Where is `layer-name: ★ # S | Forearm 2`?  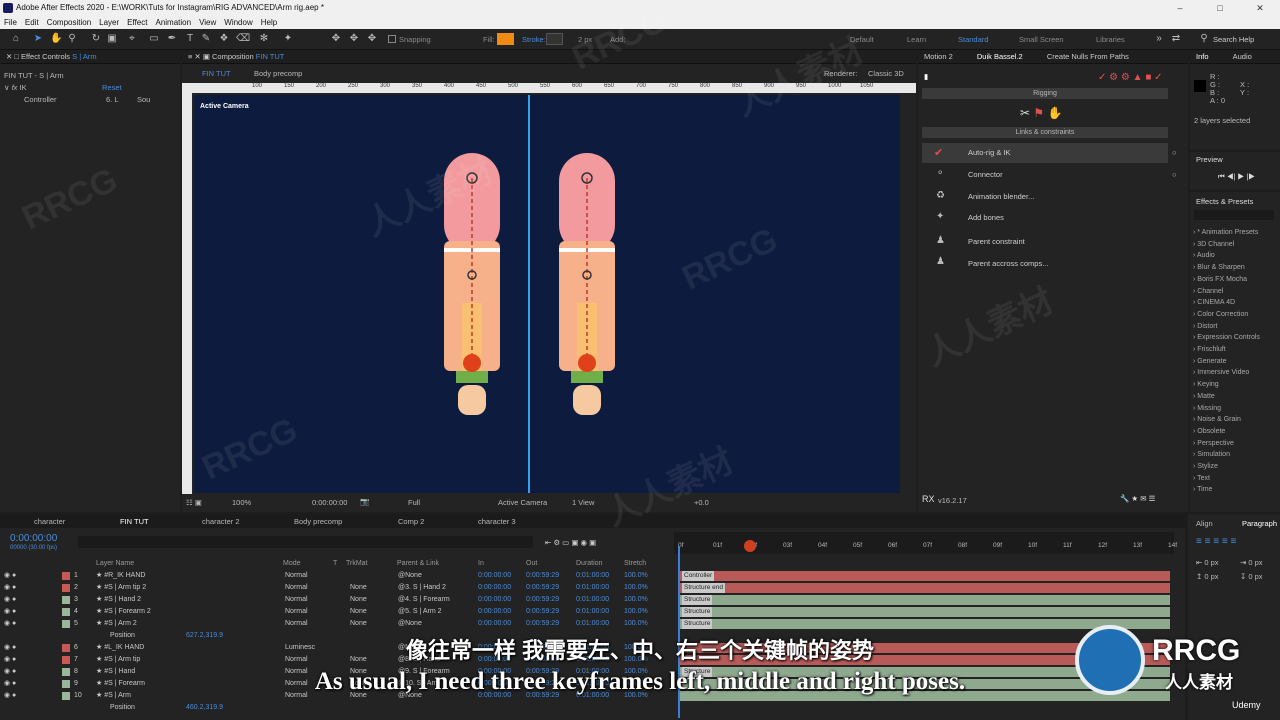
layer-name: ★ # S | Forearm 2 is located at coordinates (123, 612).